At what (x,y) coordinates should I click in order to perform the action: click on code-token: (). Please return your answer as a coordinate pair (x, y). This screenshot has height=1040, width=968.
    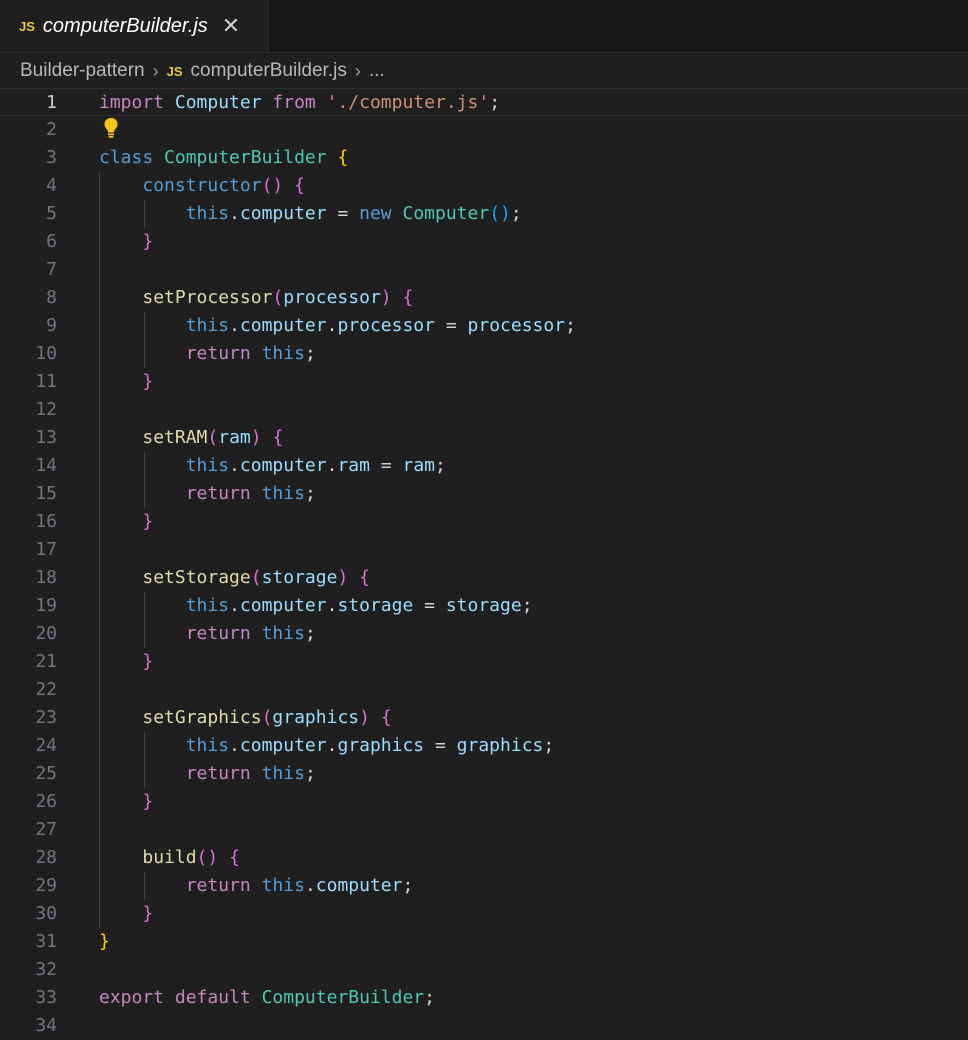
    Looking at the image, I should click on (207, 857).